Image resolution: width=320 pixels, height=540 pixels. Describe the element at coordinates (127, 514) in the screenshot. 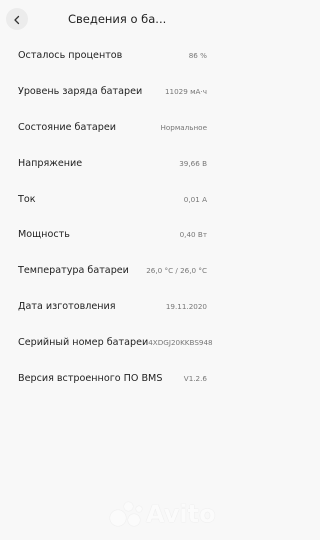

I see `avito-logo-icon` at that location.